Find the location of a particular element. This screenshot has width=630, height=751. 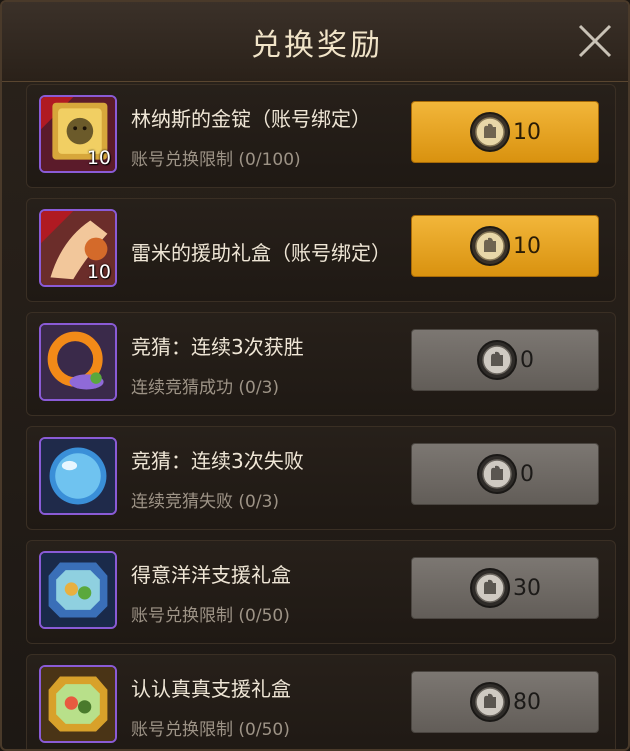

reward-limit: 连续竞猜成功 (0/3) is located at coordinates (205, 388).